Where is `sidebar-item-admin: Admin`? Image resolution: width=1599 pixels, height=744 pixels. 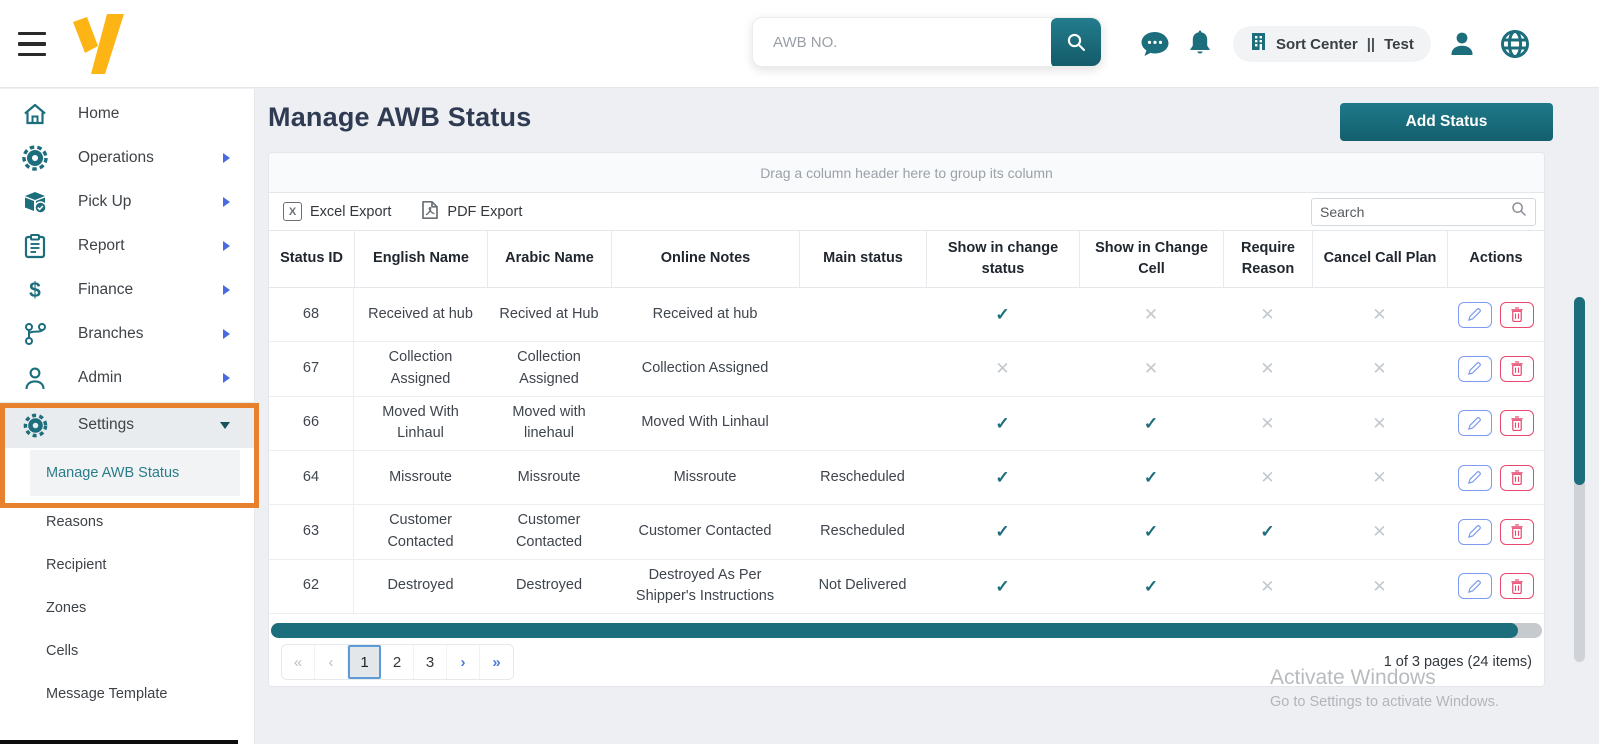 sidebar-item-admin: Admin is located at coordinates (127, 378).